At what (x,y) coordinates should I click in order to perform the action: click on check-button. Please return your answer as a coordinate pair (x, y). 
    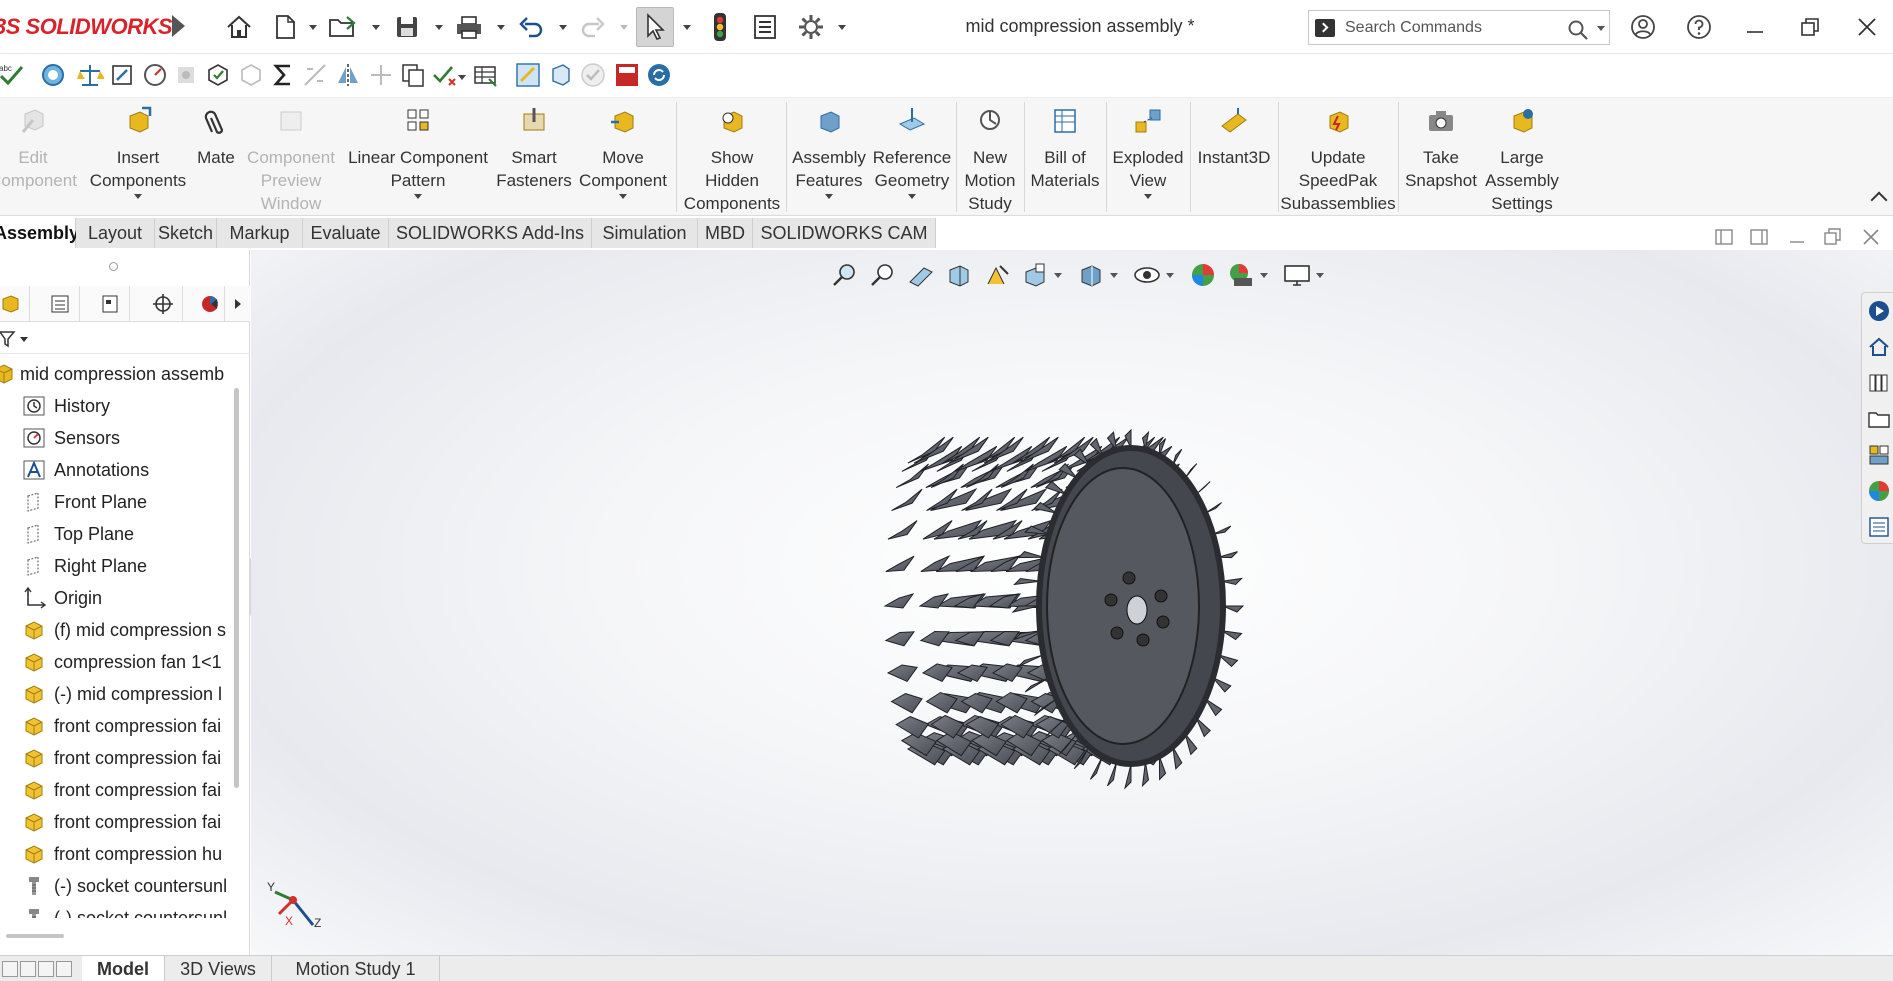
    Looking at the image, I should click on (445, 75).